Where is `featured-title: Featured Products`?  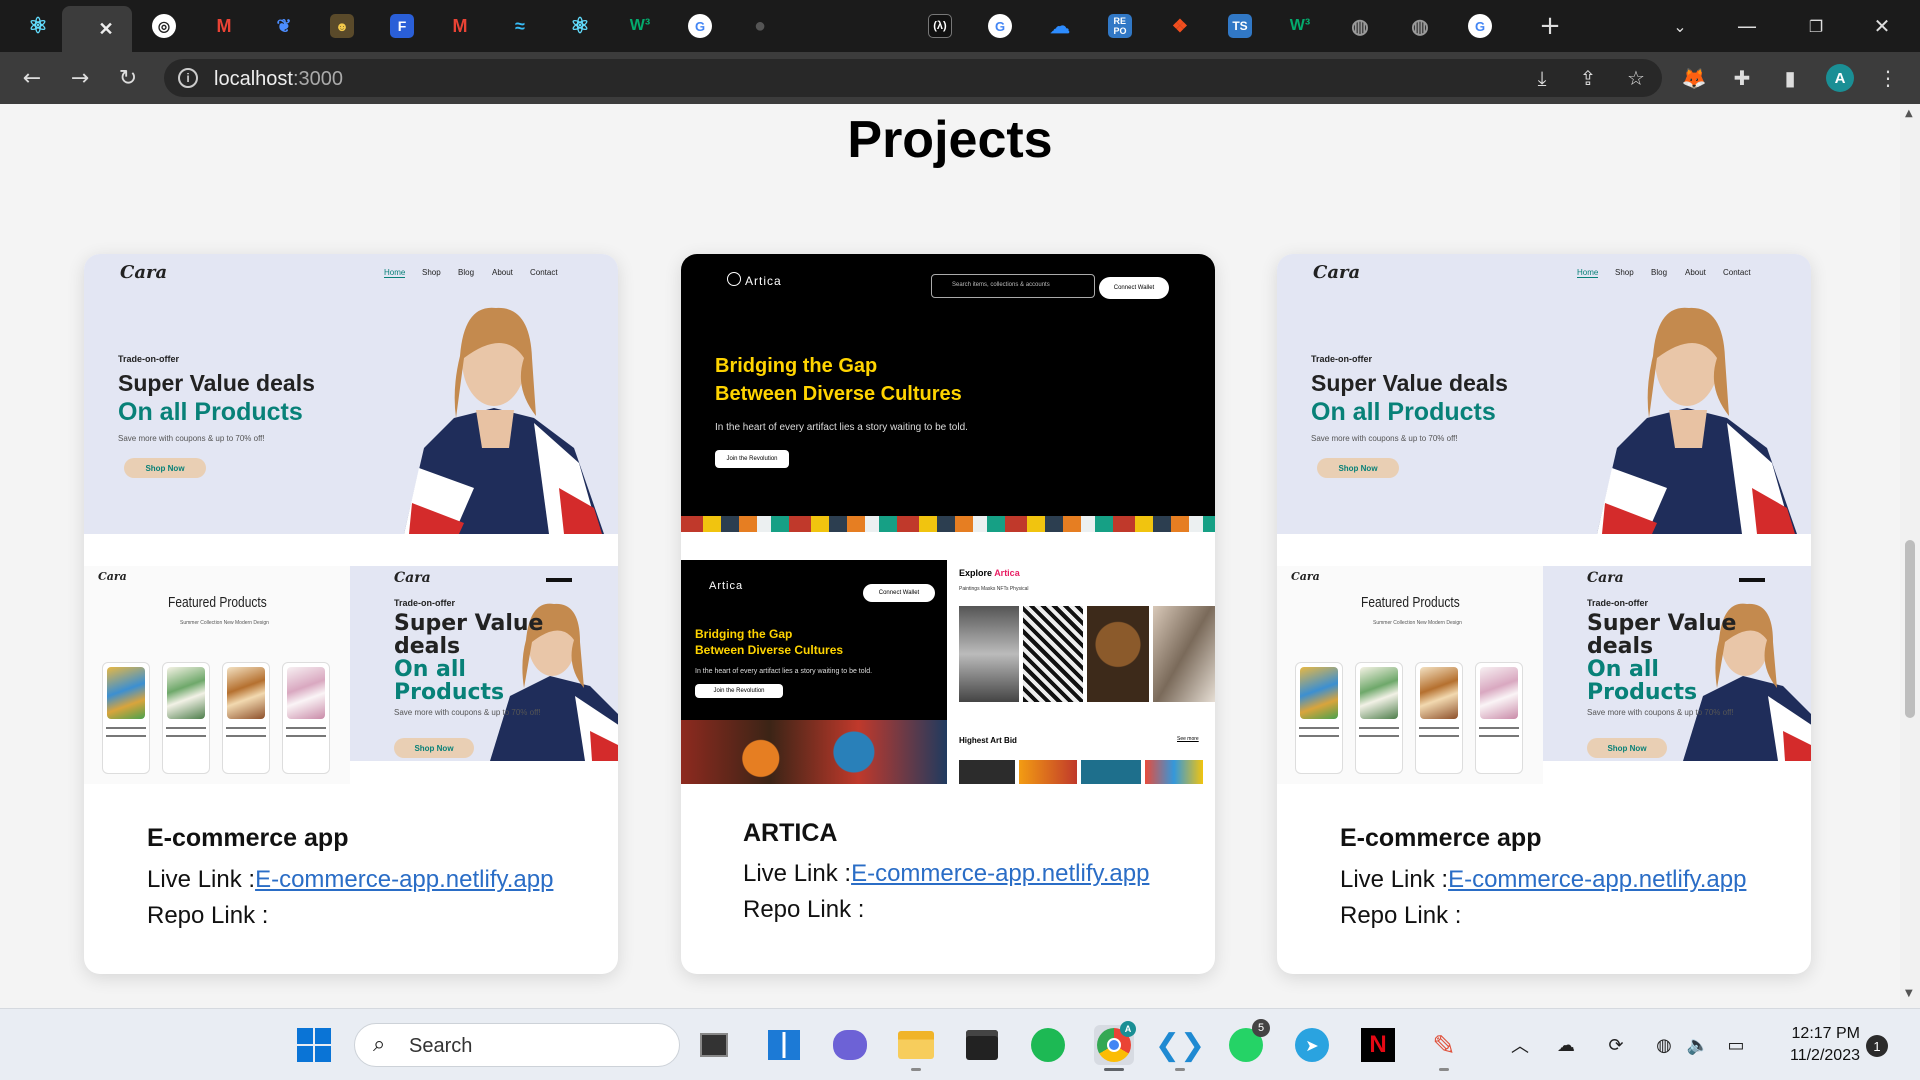
featured-title: Featured Products is located at coordinates (217, 602).